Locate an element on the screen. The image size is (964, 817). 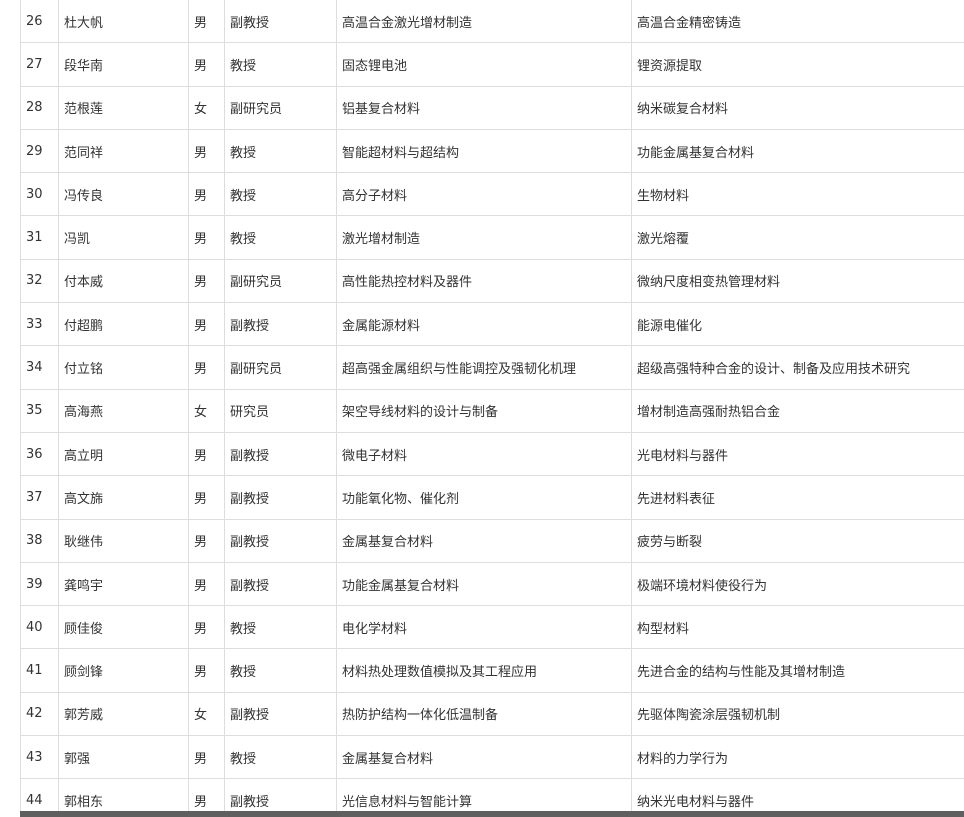
cell-direction-2: 先进合金的结构与性能及其增材制造 is located at coordinates (797, 670).